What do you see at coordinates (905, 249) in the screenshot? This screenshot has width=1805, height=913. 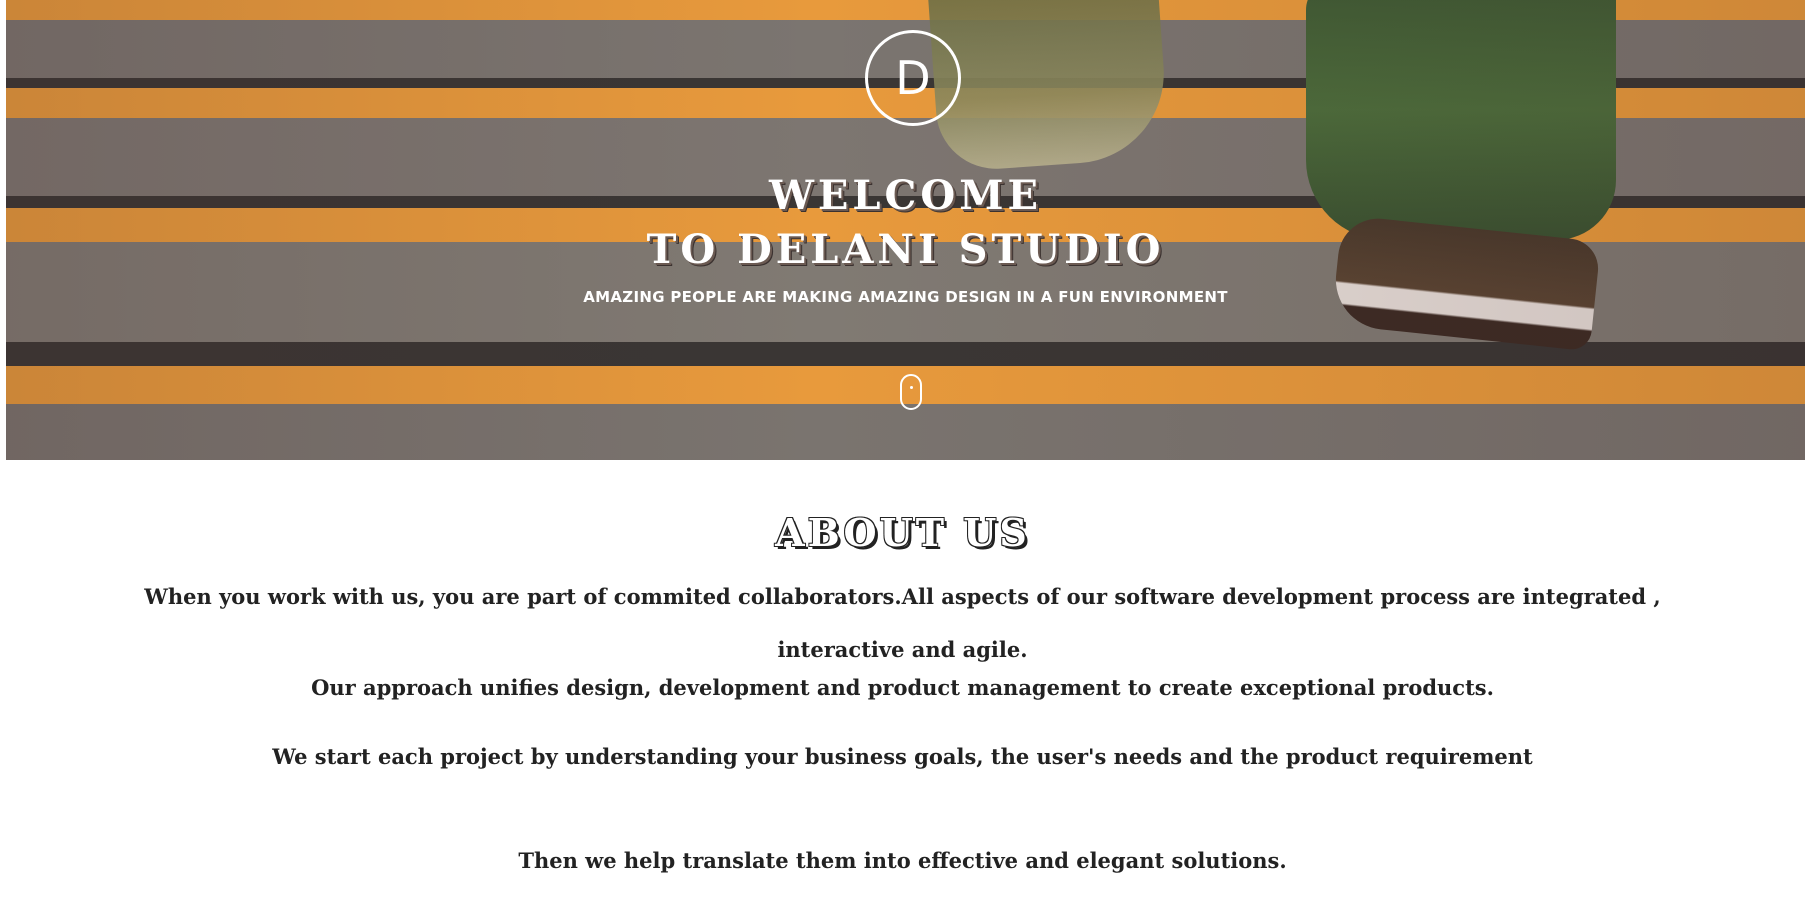 I see `hero-title-line2: TO DELANI STUDIO` at bounding box center [905, 249].